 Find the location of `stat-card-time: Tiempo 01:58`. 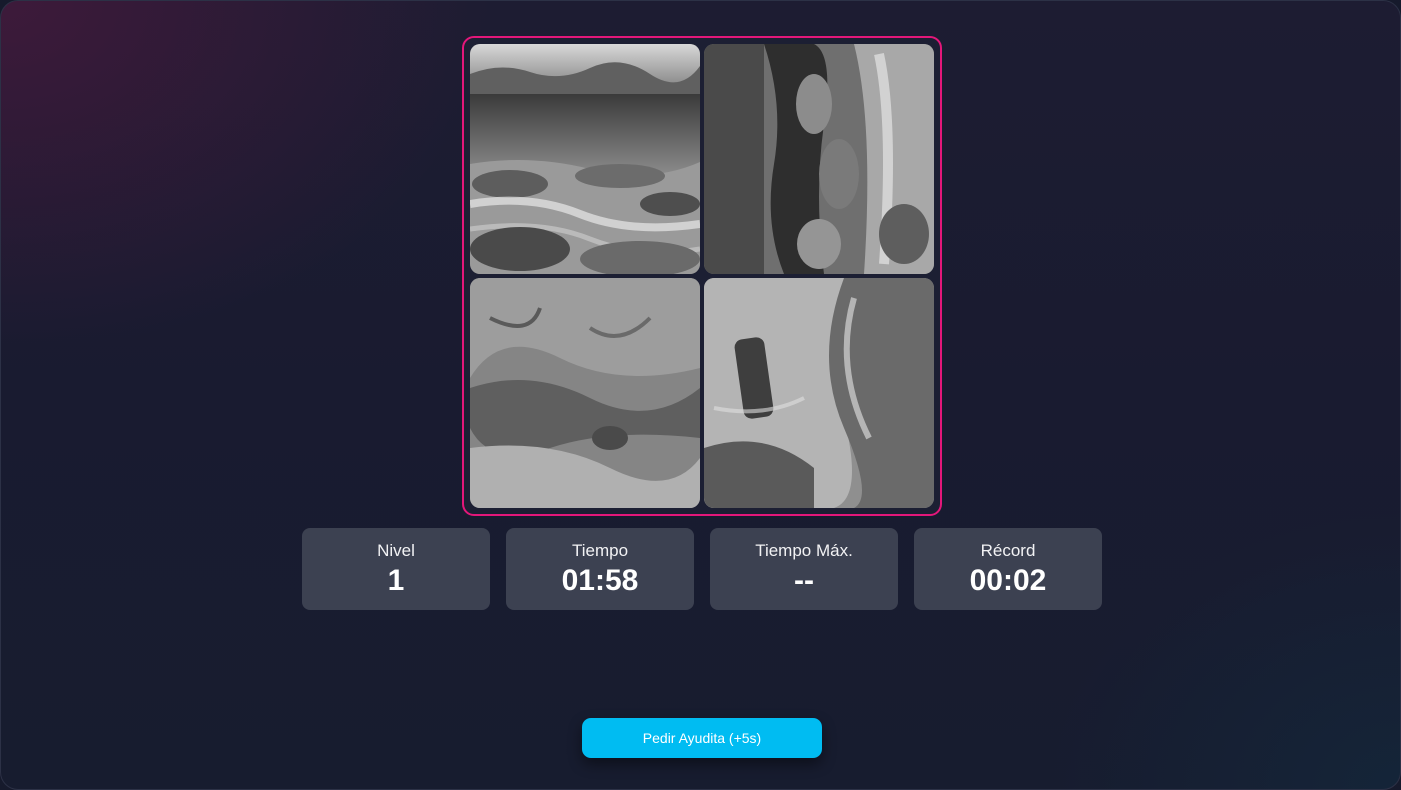

stat-card-time: Tiempo 01:58 is located at coordinates (600, 569).